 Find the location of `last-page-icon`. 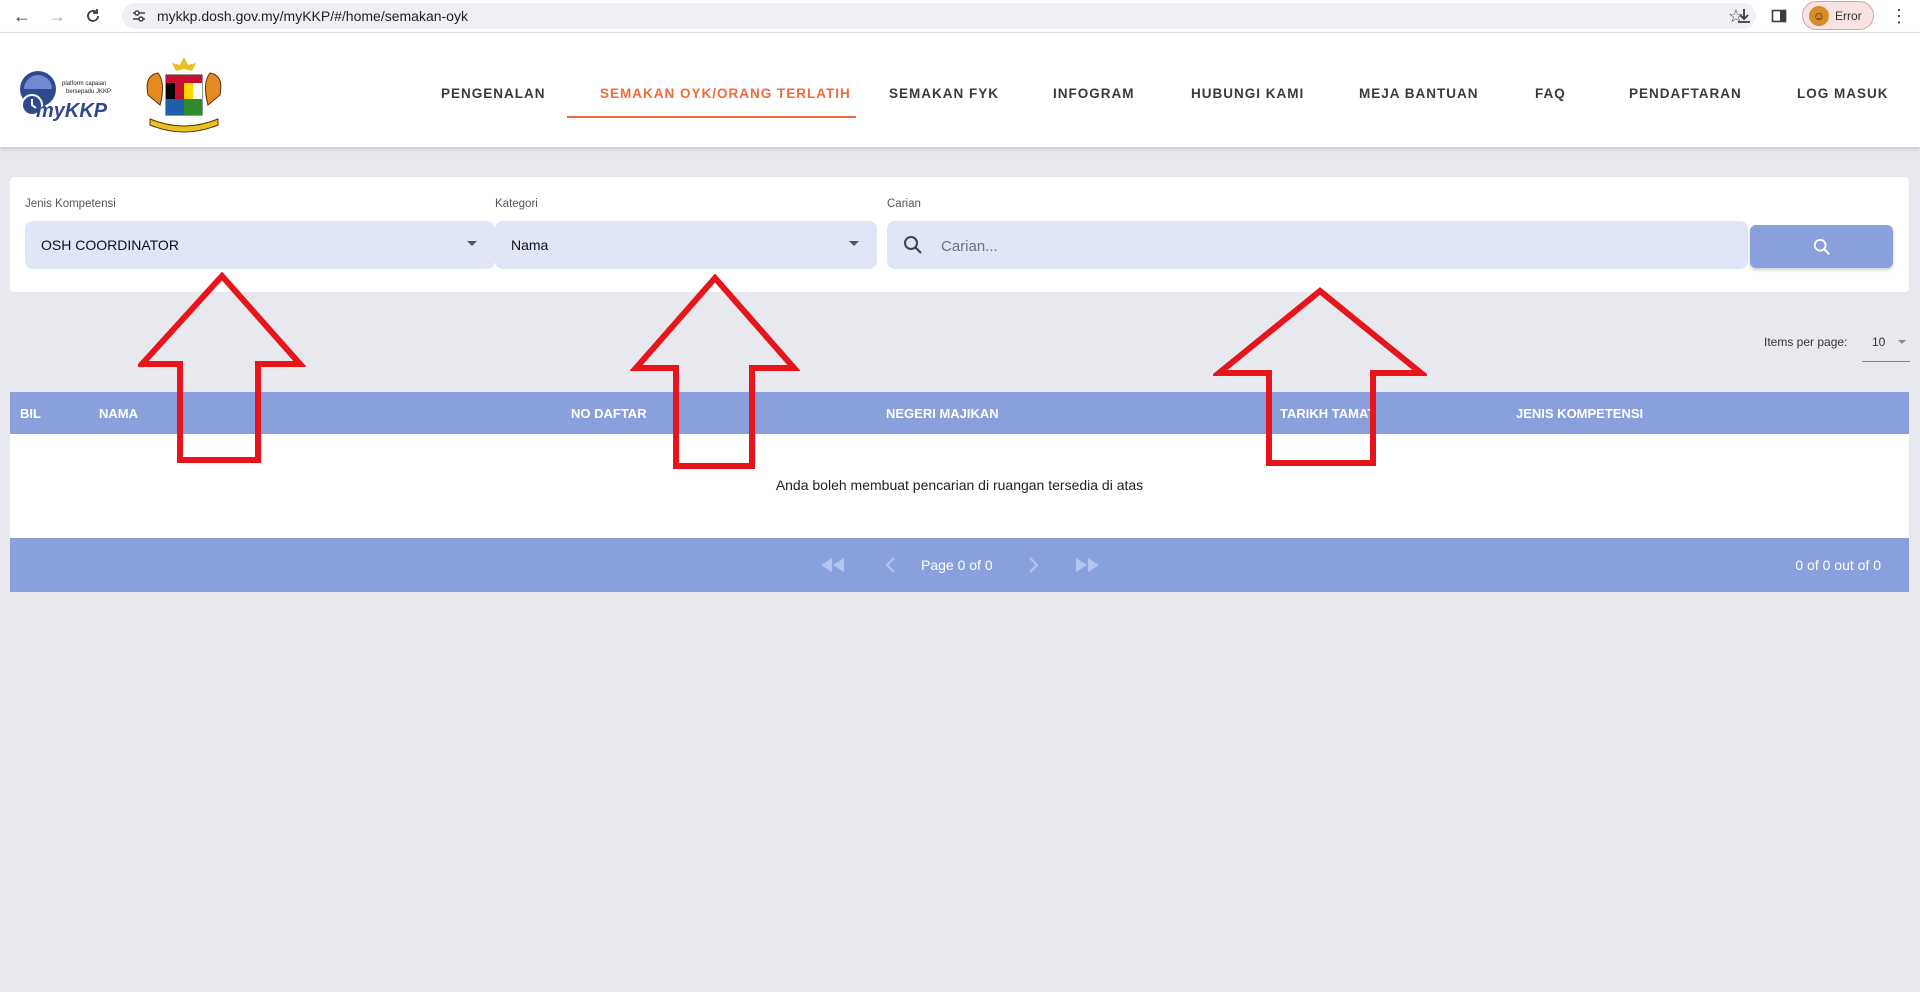

last-page-icon is located at coordinates (1088, 565).